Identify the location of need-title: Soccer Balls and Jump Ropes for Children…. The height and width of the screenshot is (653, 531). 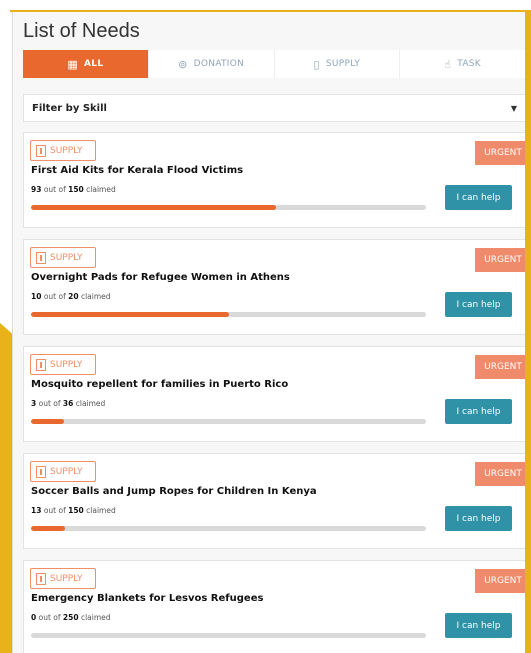
(174, 491).